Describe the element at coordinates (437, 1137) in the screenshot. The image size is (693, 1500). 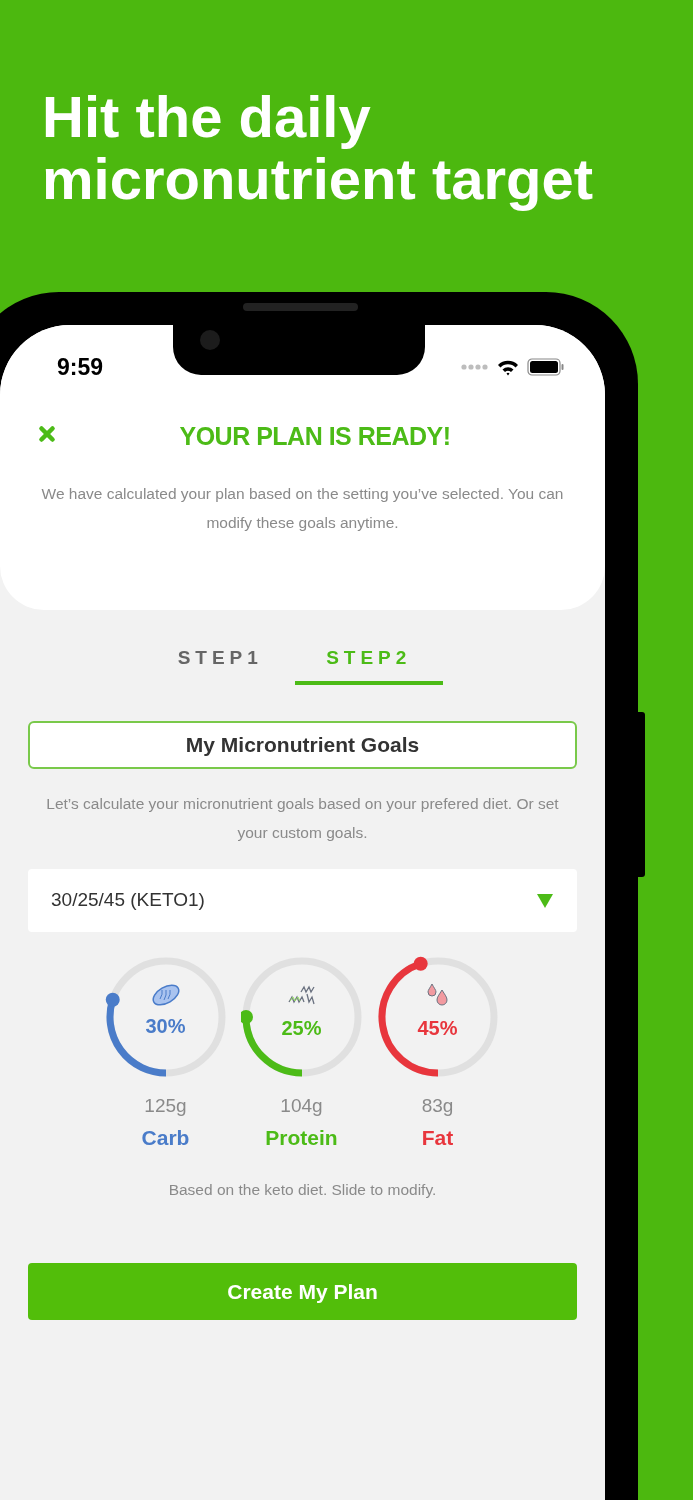
I see `macro-name: Fat` at that location.